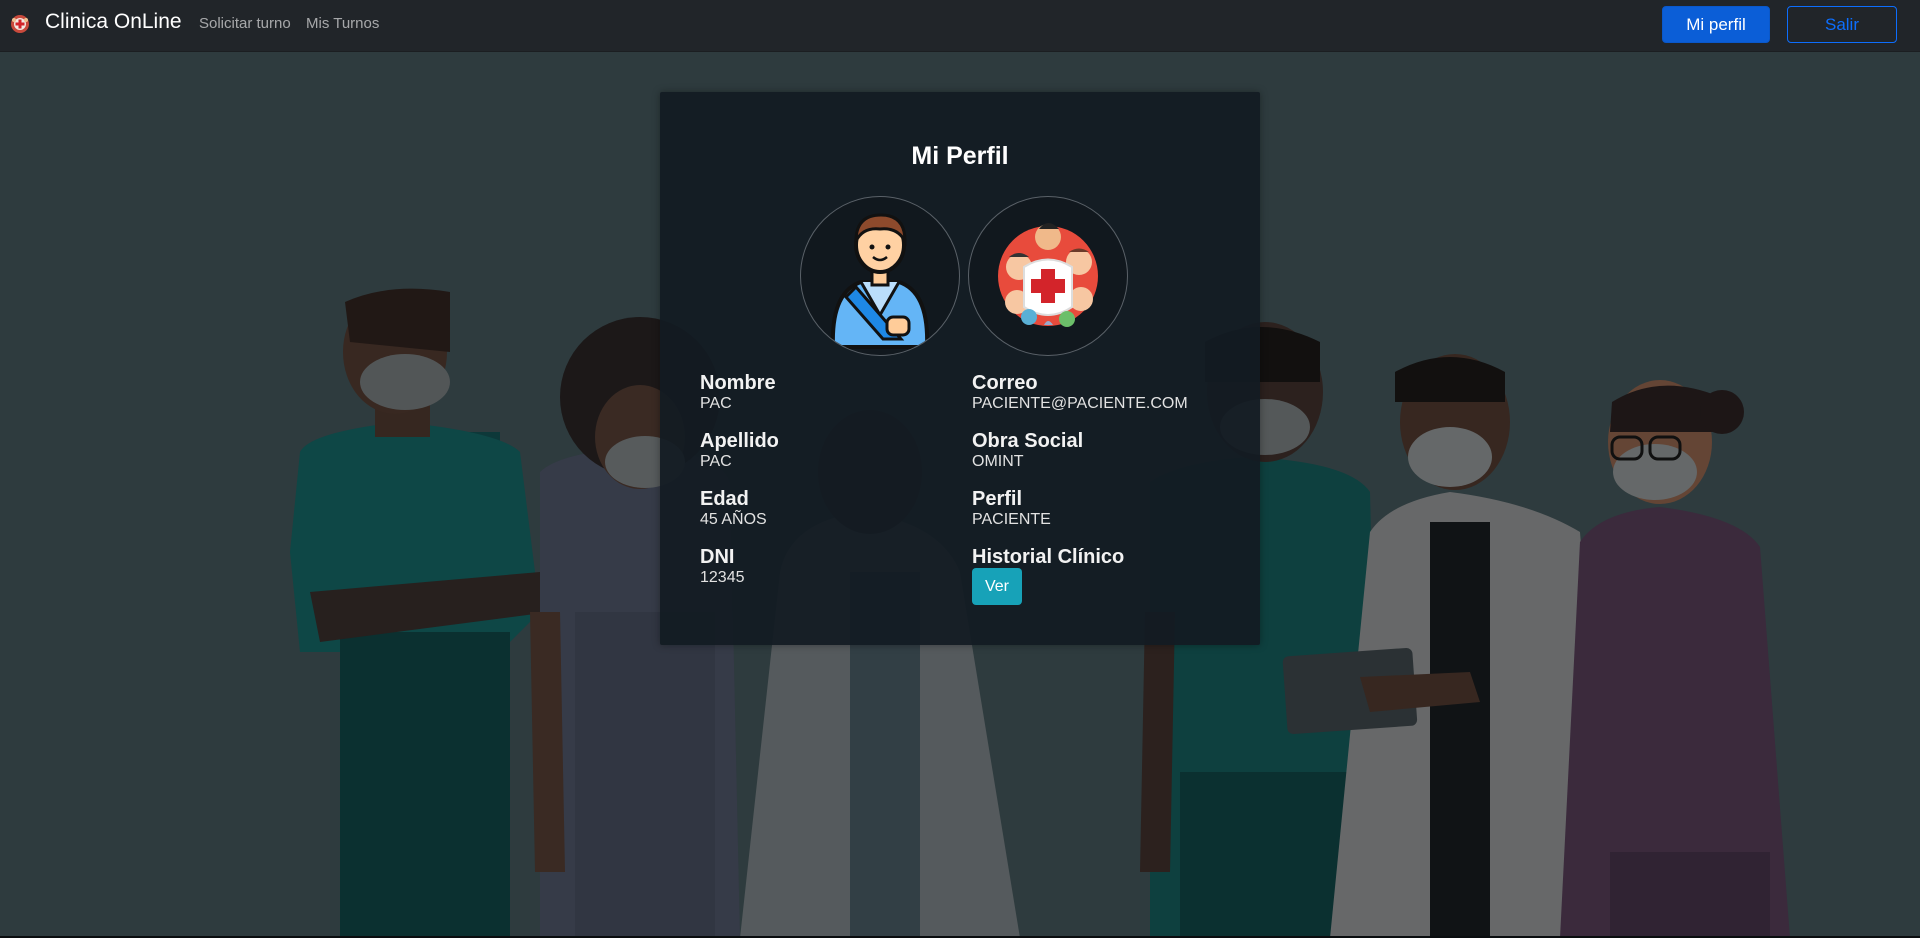 The width and height of the screenshot is (1920, 938). I want to click on view-history-button: Ver, so click(997, 586).